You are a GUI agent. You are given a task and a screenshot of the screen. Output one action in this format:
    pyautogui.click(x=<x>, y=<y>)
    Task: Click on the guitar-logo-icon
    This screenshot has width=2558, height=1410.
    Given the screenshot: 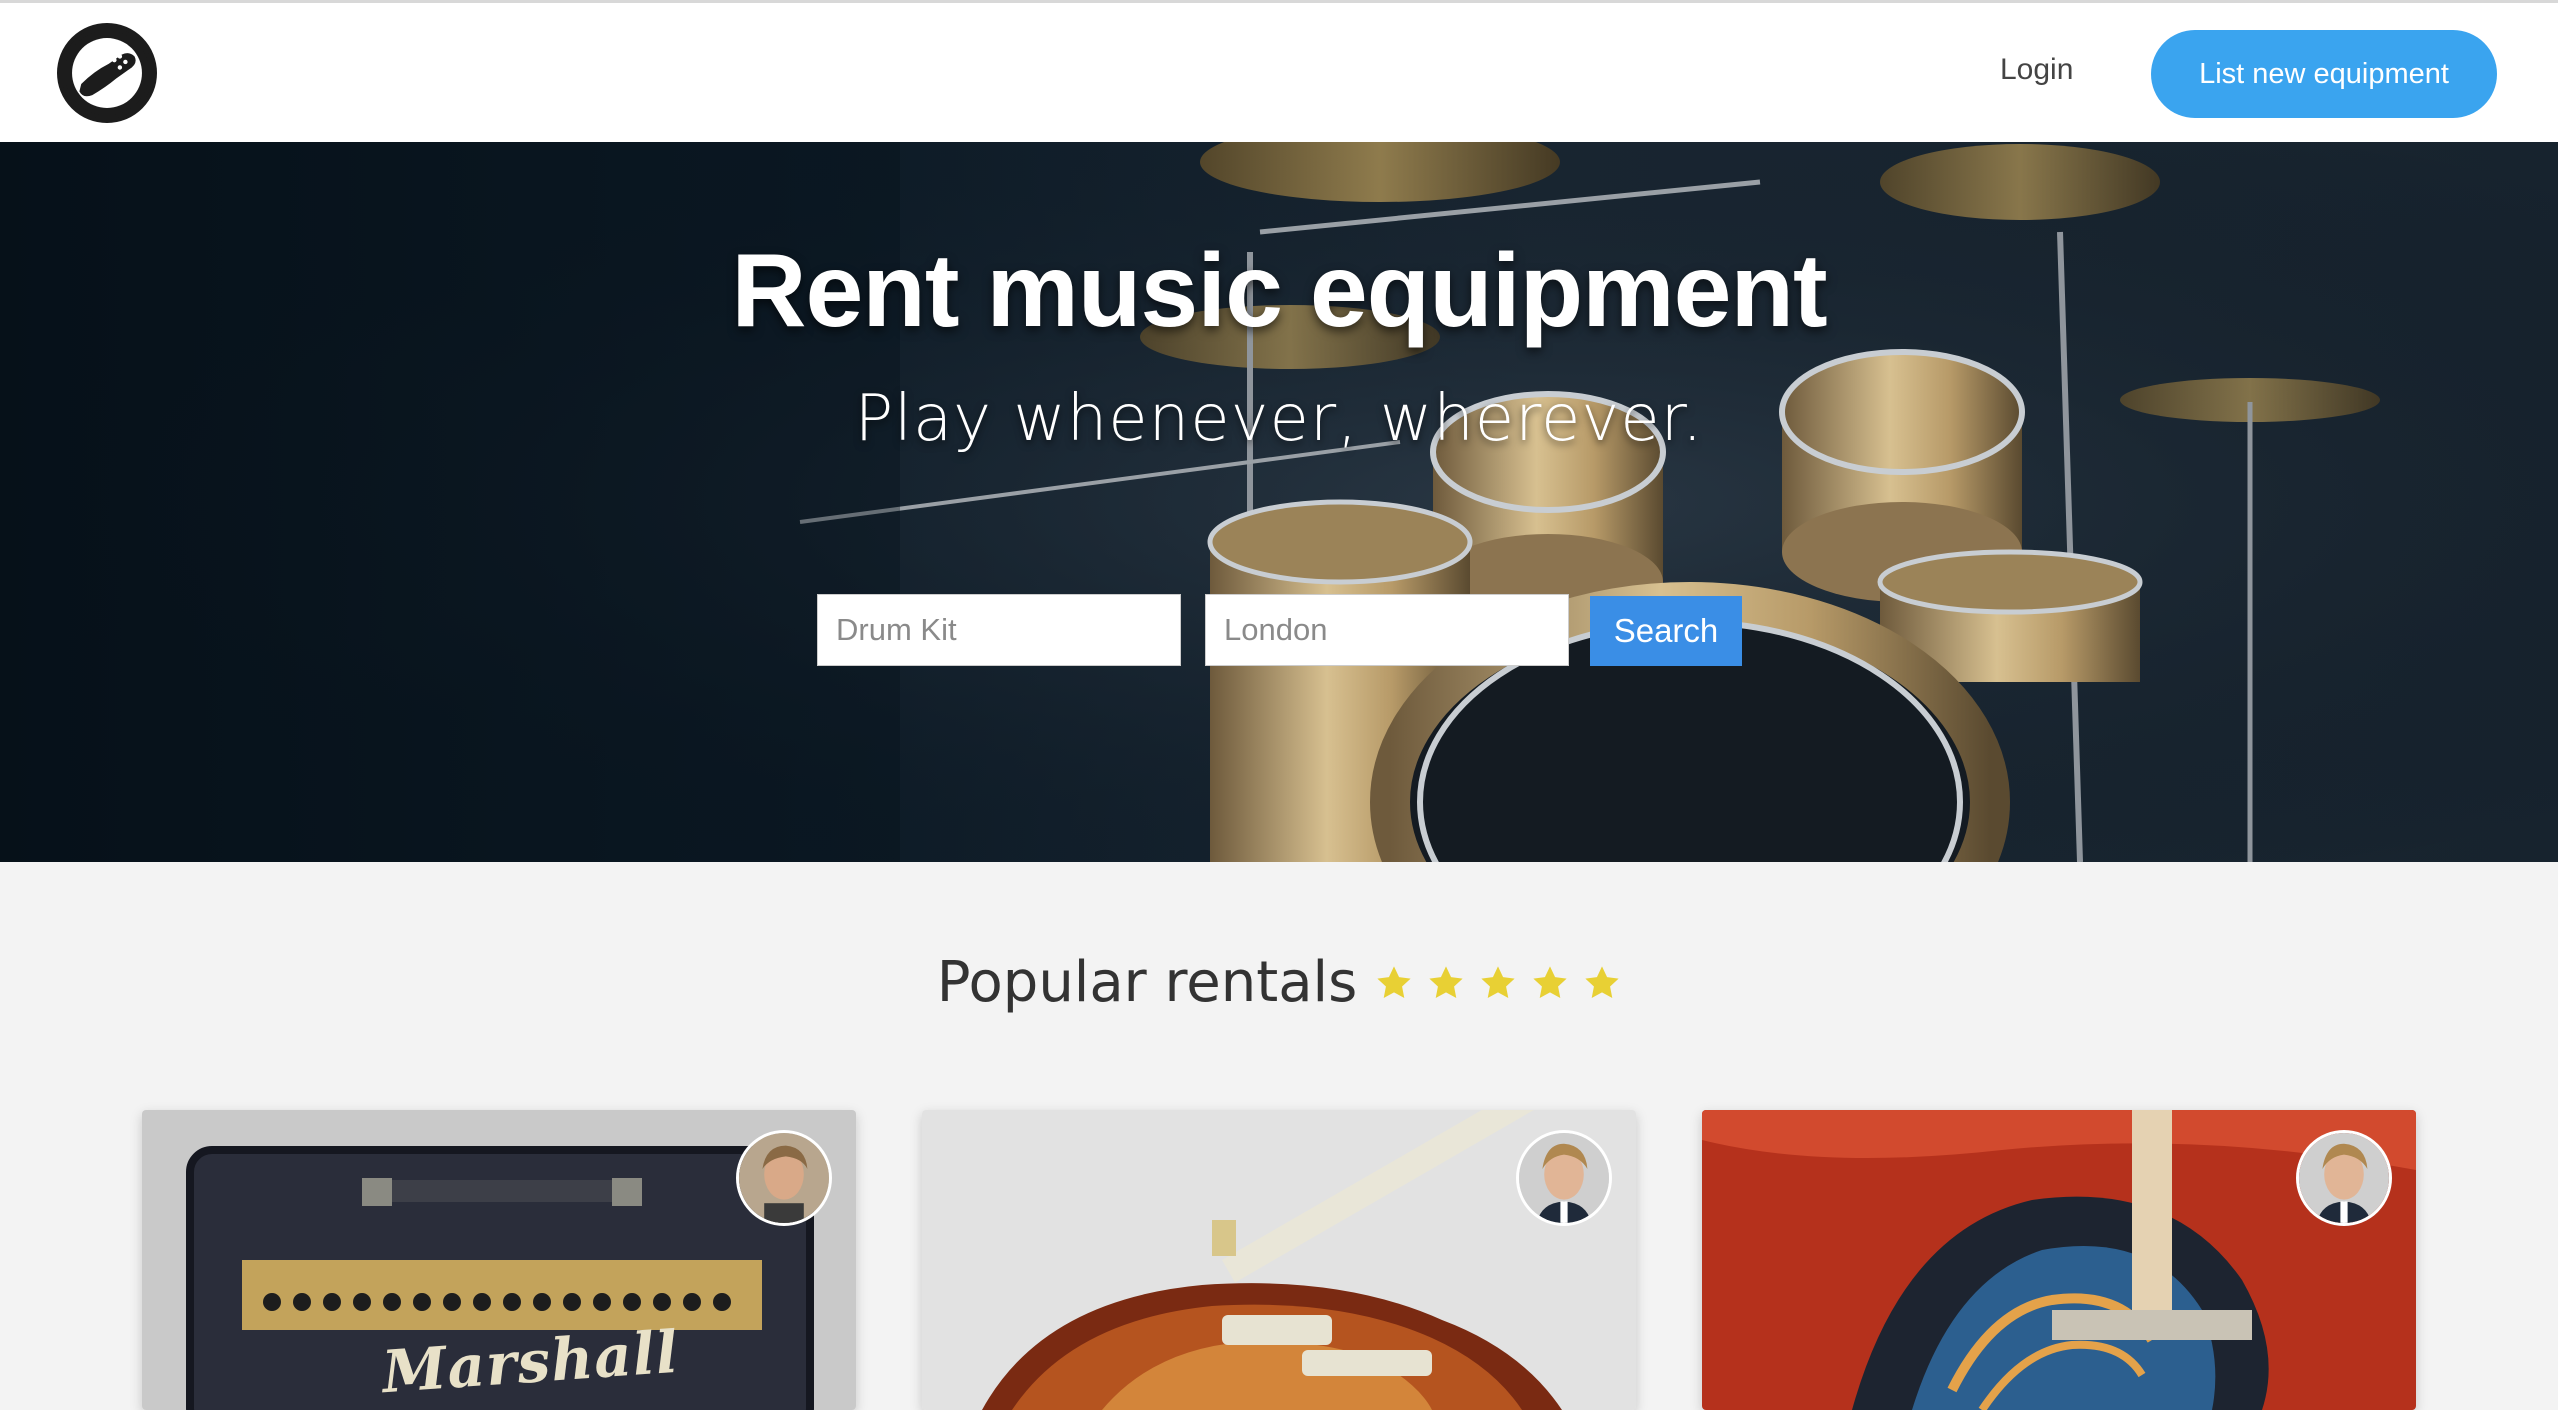 What is the action you would take?
    pyautogui.click(x=107, y=73)
    